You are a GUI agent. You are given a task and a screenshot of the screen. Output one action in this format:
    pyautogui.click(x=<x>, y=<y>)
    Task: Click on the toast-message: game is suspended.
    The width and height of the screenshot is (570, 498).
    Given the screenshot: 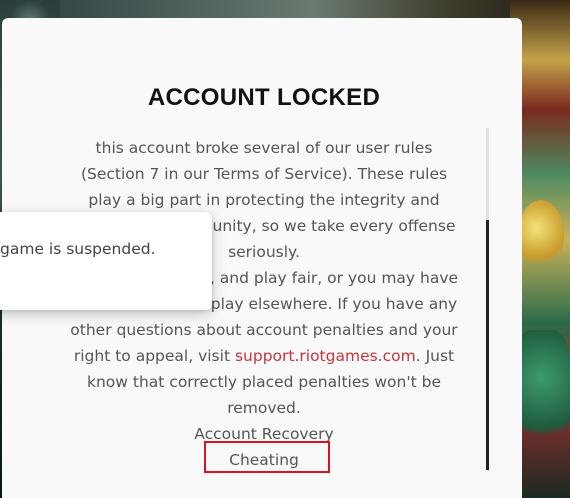 What is the action you would take?
    pyautogui.click(x=78, y=249)
    